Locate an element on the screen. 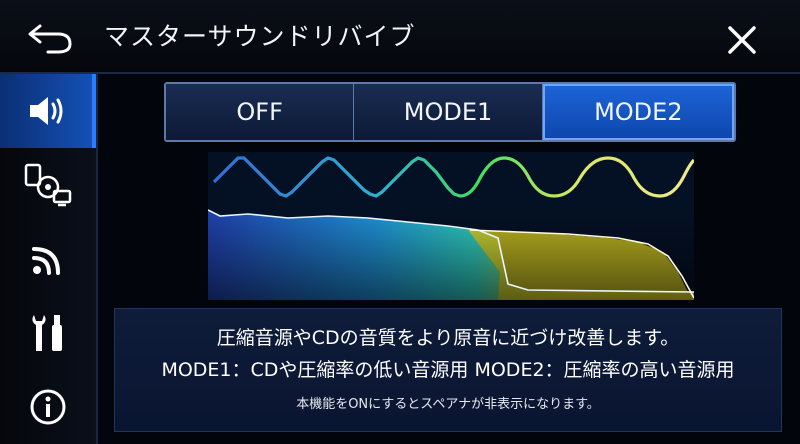 This screenshot has width=800, height=444. mode1-button: MODE1 is located at coordinates (448, 112).